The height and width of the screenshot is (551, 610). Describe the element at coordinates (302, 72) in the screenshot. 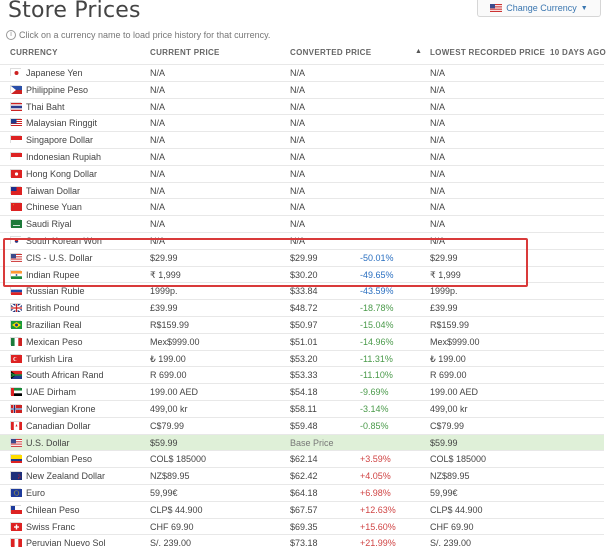

I see `table-row: Japanese Yen N/A N/A N/A` at that location.